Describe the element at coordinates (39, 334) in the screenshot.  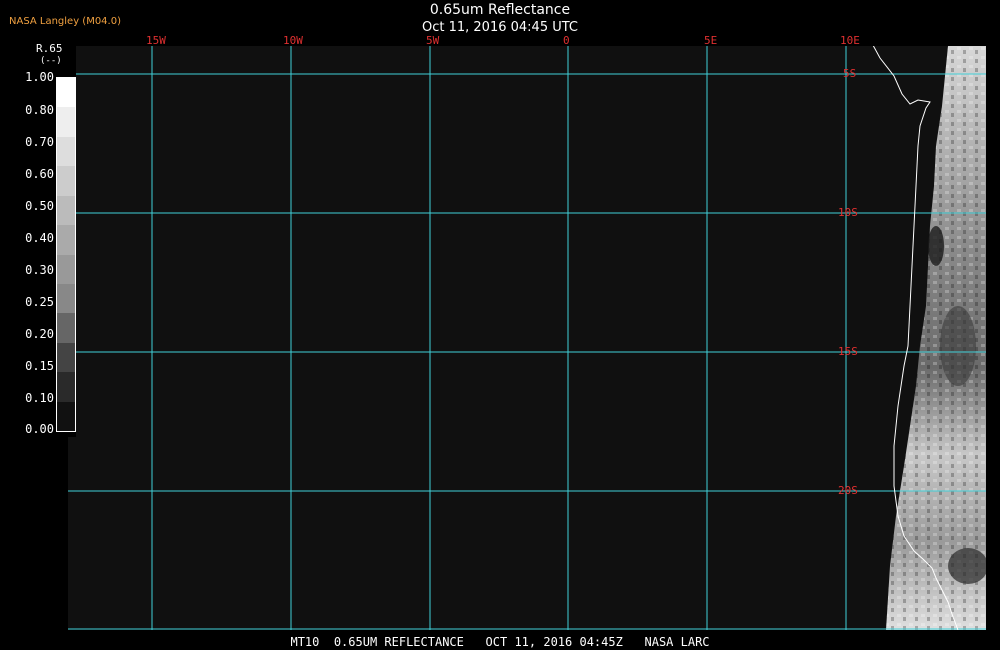
I see `legend-tick: 0.20` at that location.